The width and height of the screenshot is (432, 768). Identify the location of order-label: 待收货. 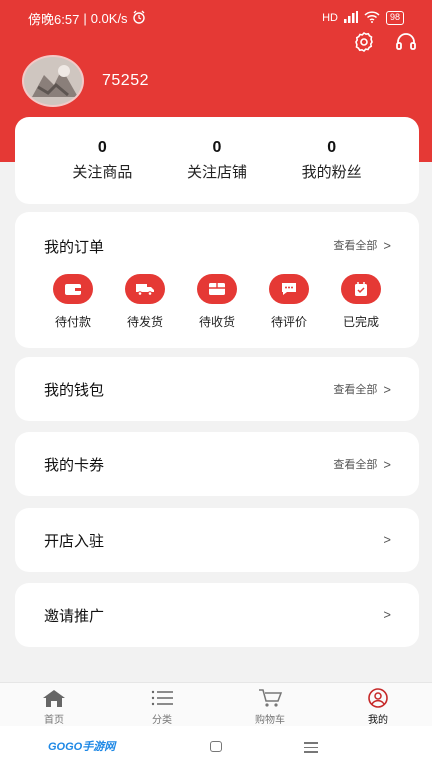
(216, 322).